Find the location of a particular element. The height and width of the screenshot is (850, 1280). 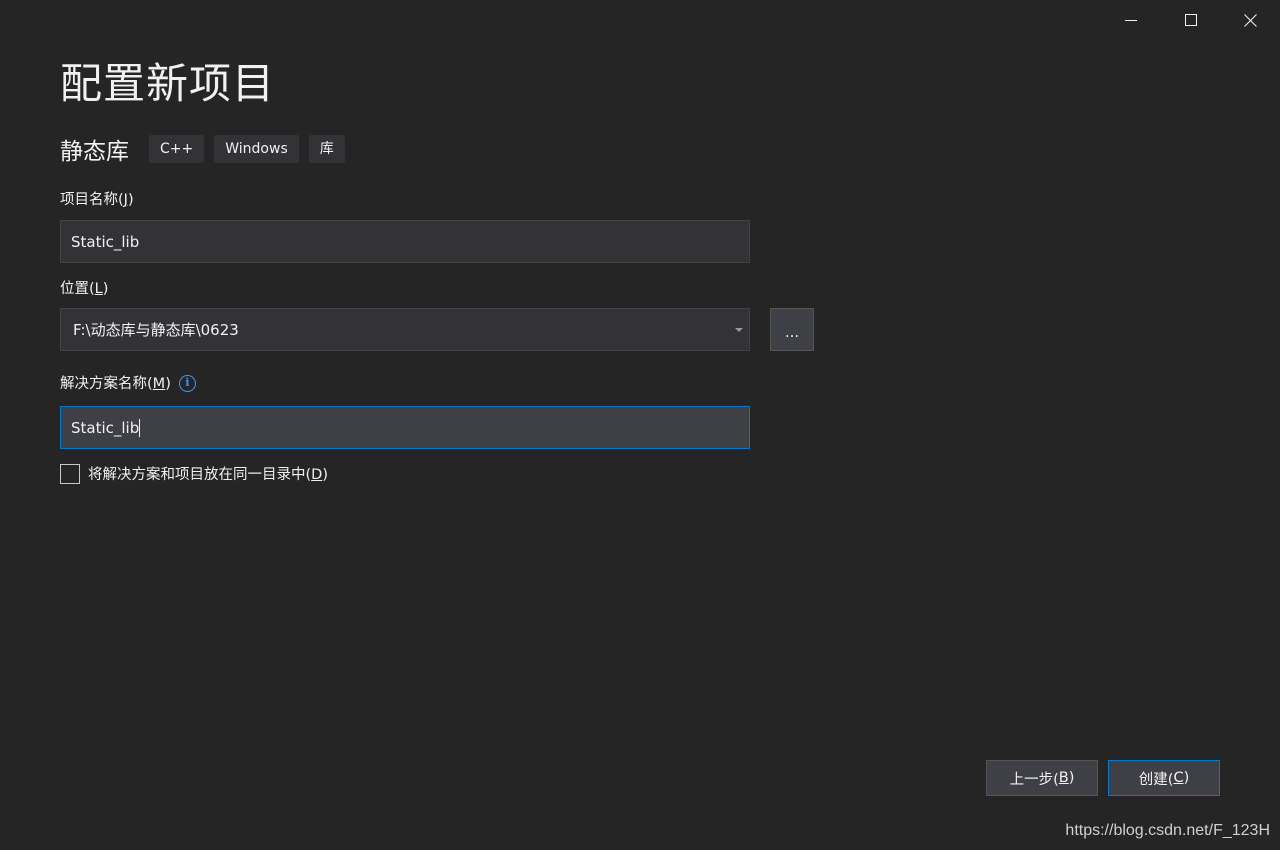

text-caret is located at coordinates (140, 427).